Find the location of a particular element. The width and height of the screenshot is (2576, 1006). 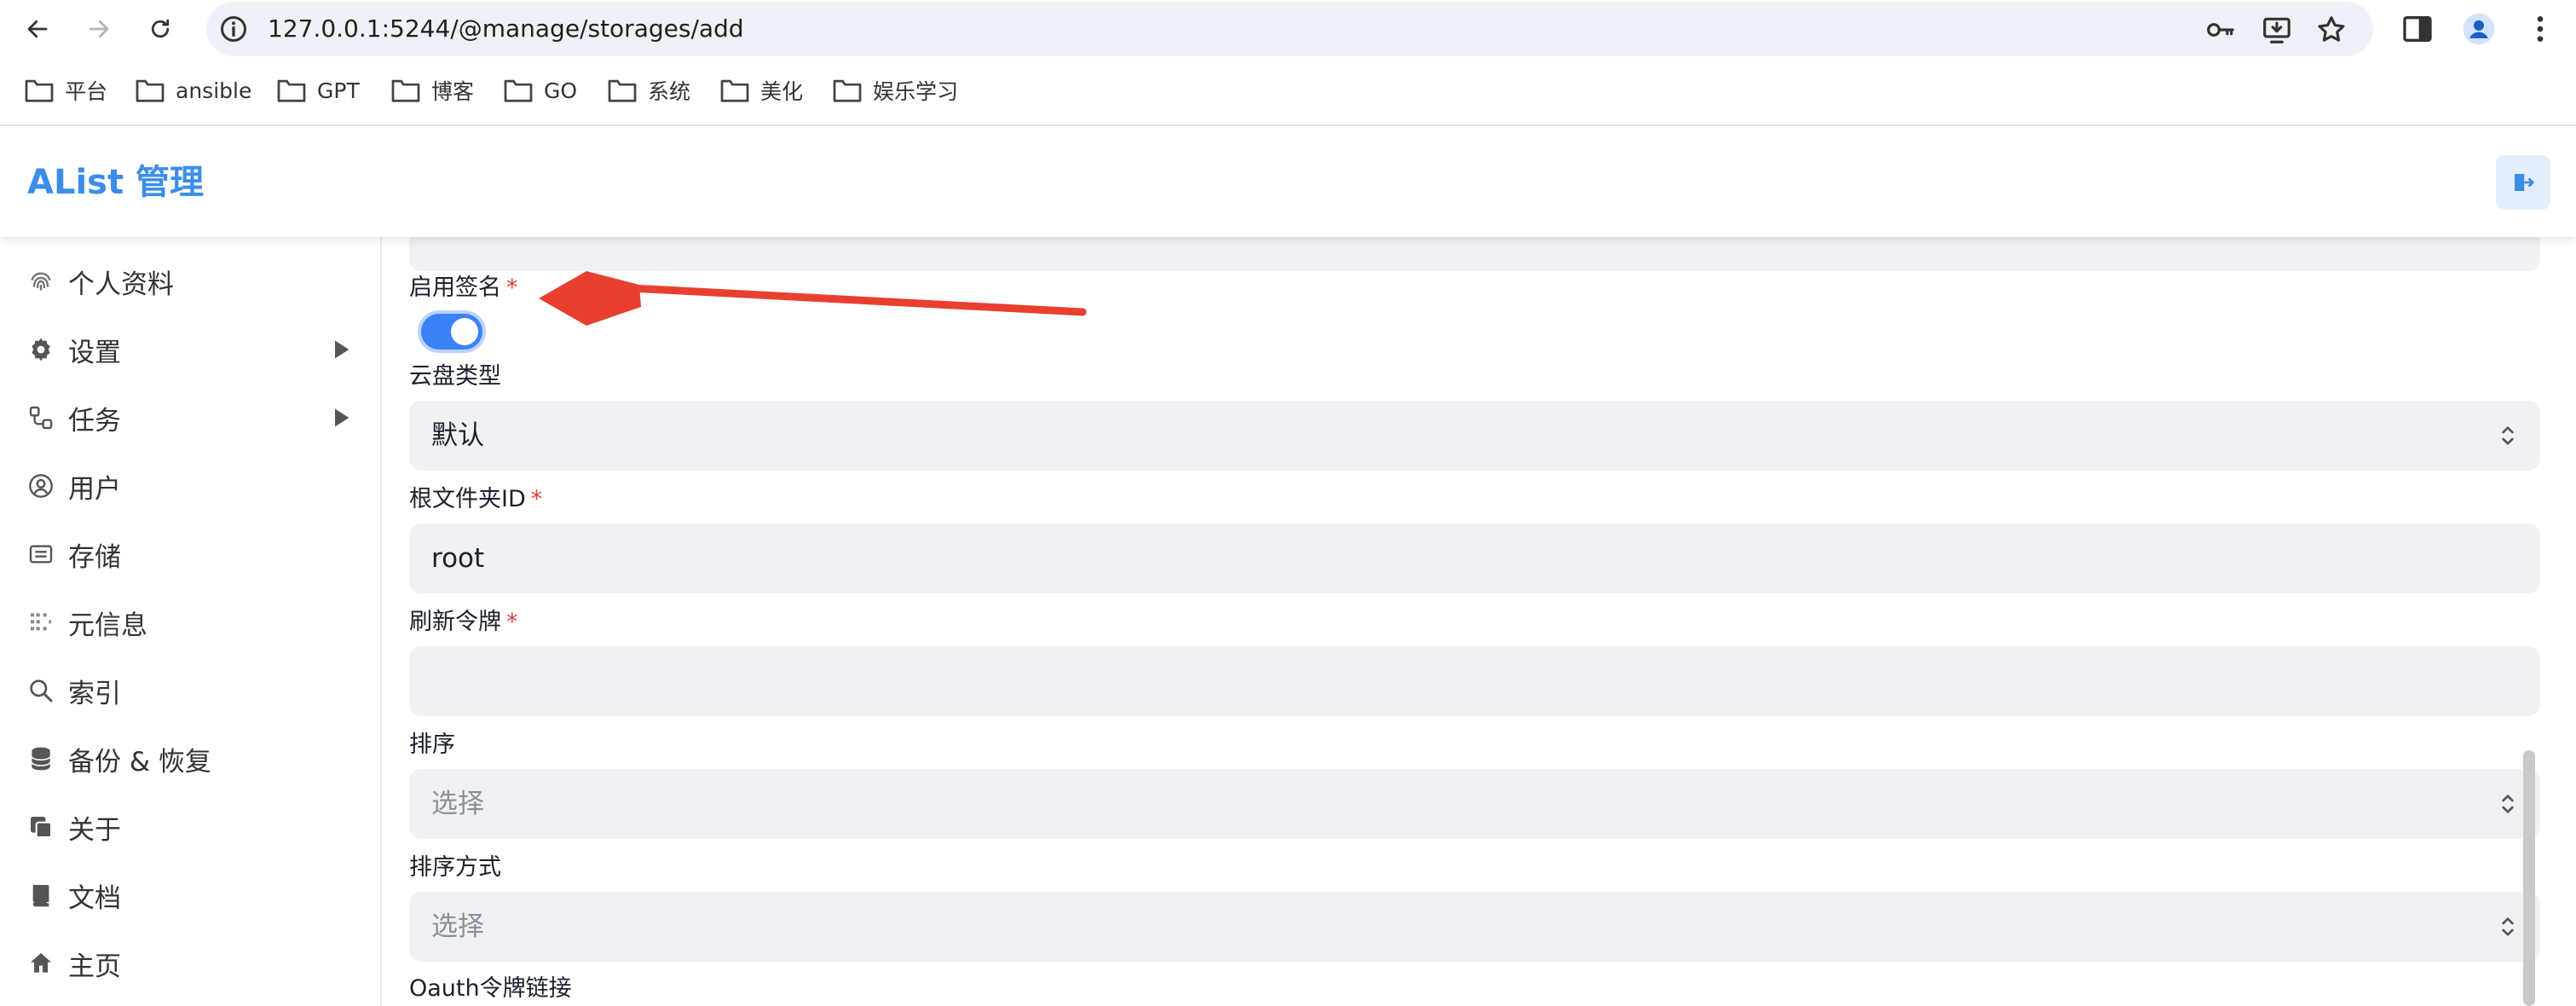

sidebar-item-settings: 设置 is located at coordinates (196, 350).